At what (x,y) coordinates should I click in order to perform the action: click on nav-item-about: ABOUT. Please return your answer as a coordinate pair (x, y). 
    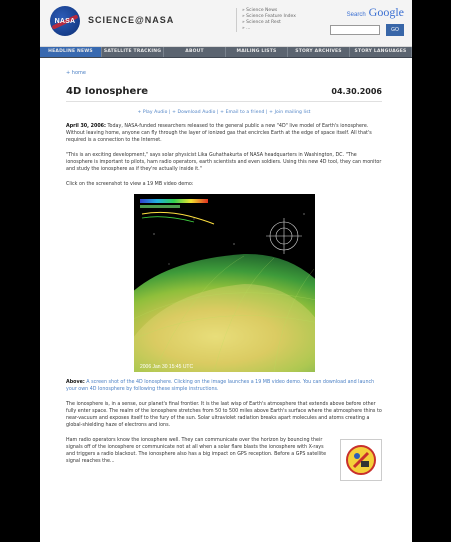
    Looking at the image, I should click on (195, 52).